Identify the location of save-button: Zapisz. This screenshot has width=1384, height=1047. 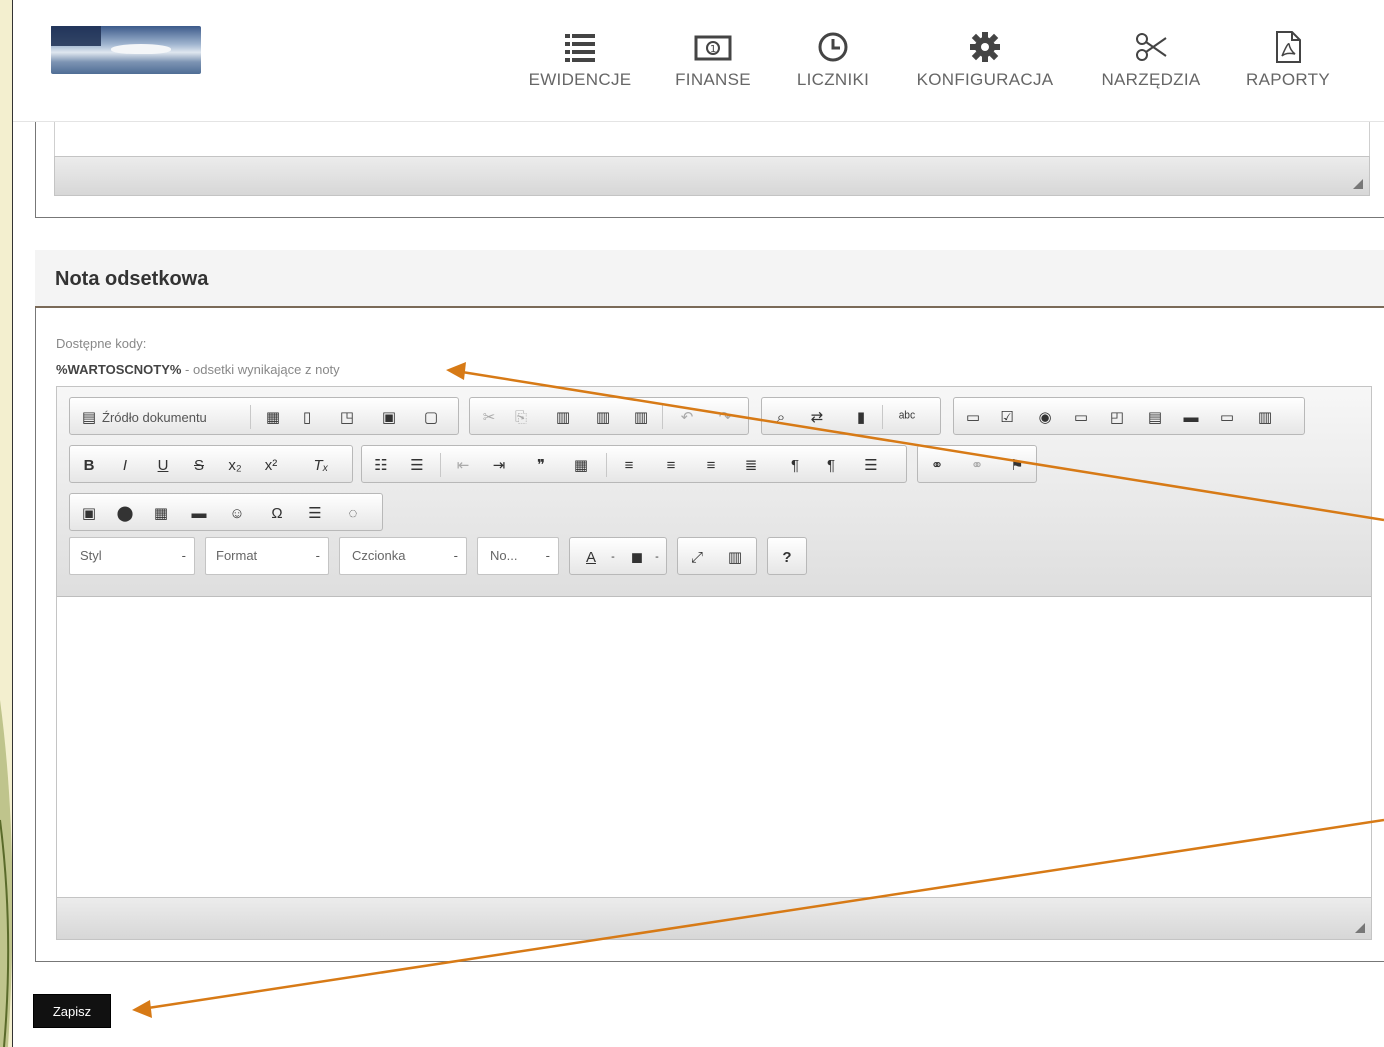
(72, 1011).